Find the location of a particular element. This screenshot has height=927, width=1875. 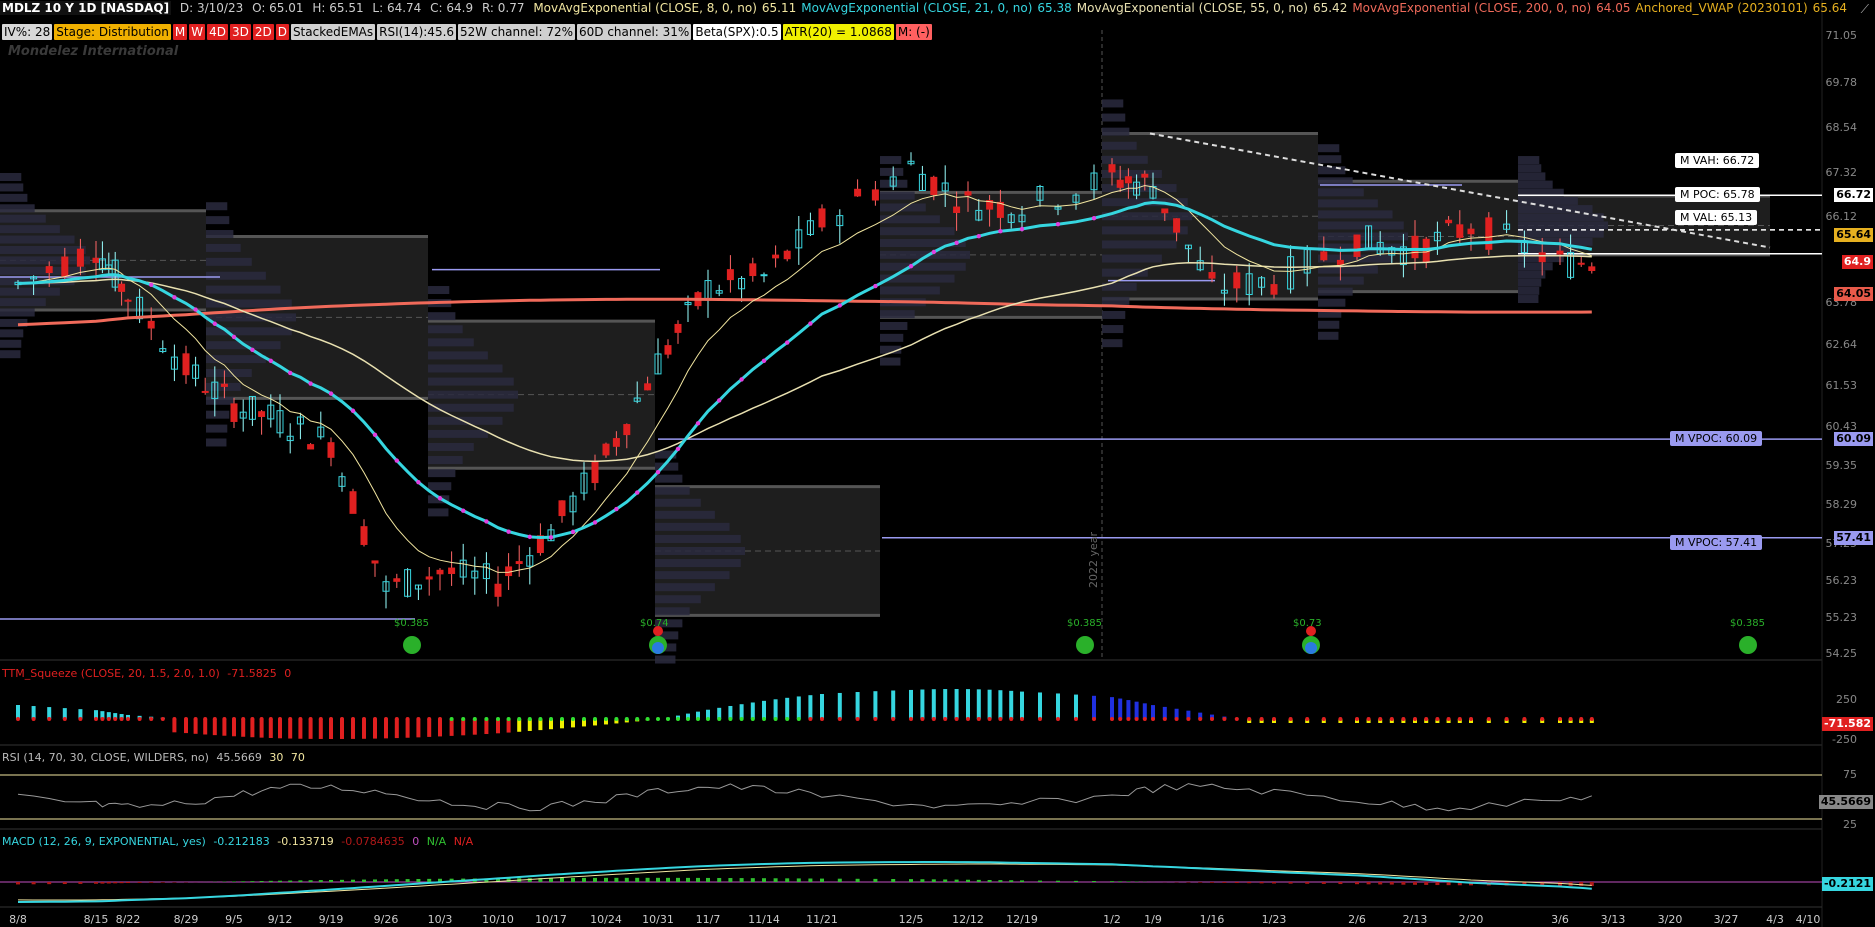

study-label: MovAvgExponential (CLOSE, 21, 0, no) is located at coordinates (916, 8).